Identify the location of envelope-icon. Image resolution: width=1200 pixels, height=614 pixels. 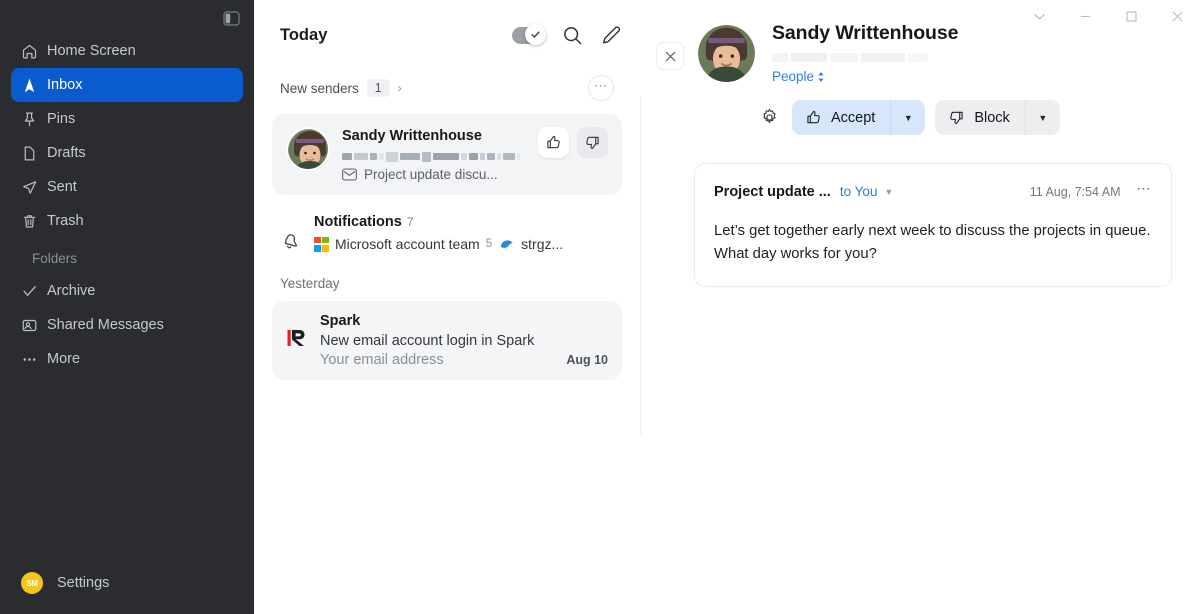
(349, 174).